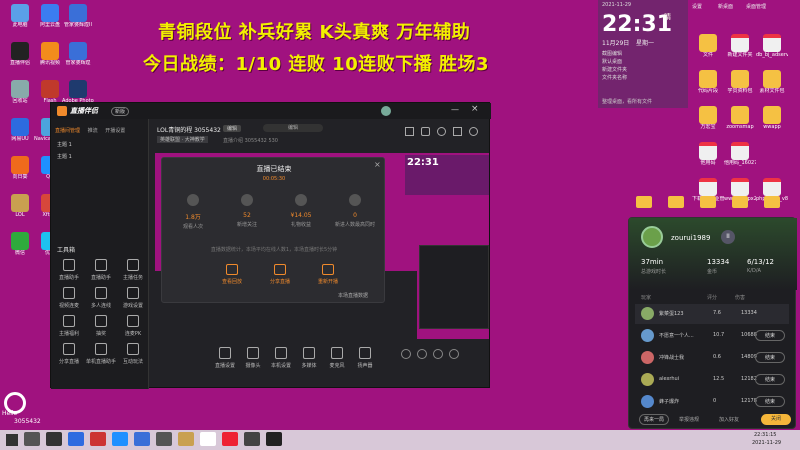 The width and height of the screenshot is (800, 450). What do you see at coordinates (455, 109) in the screenshot?
I see `minimize-icon: —` at bounding box center [455, 109].